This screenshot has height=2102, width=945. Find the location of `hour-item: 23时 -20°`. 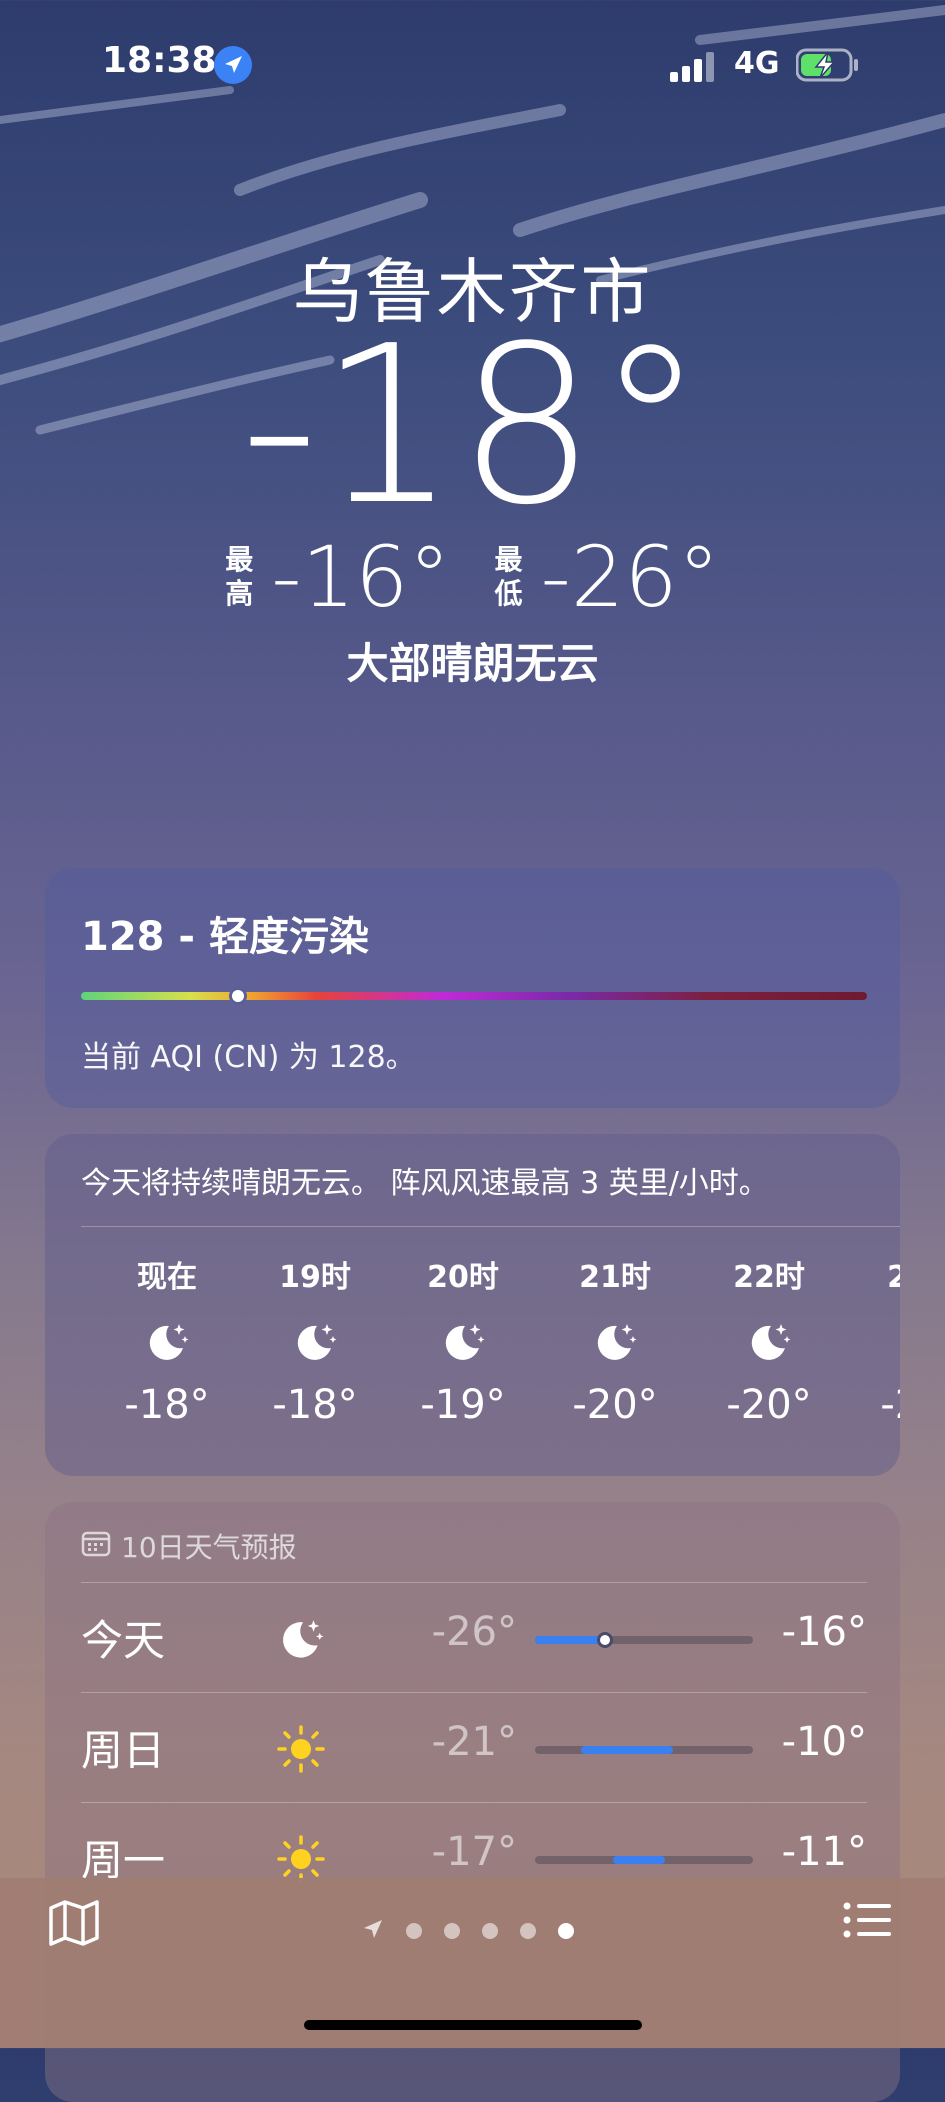

hour-item: 23时 -20° is located at coordinates (876, 1340).